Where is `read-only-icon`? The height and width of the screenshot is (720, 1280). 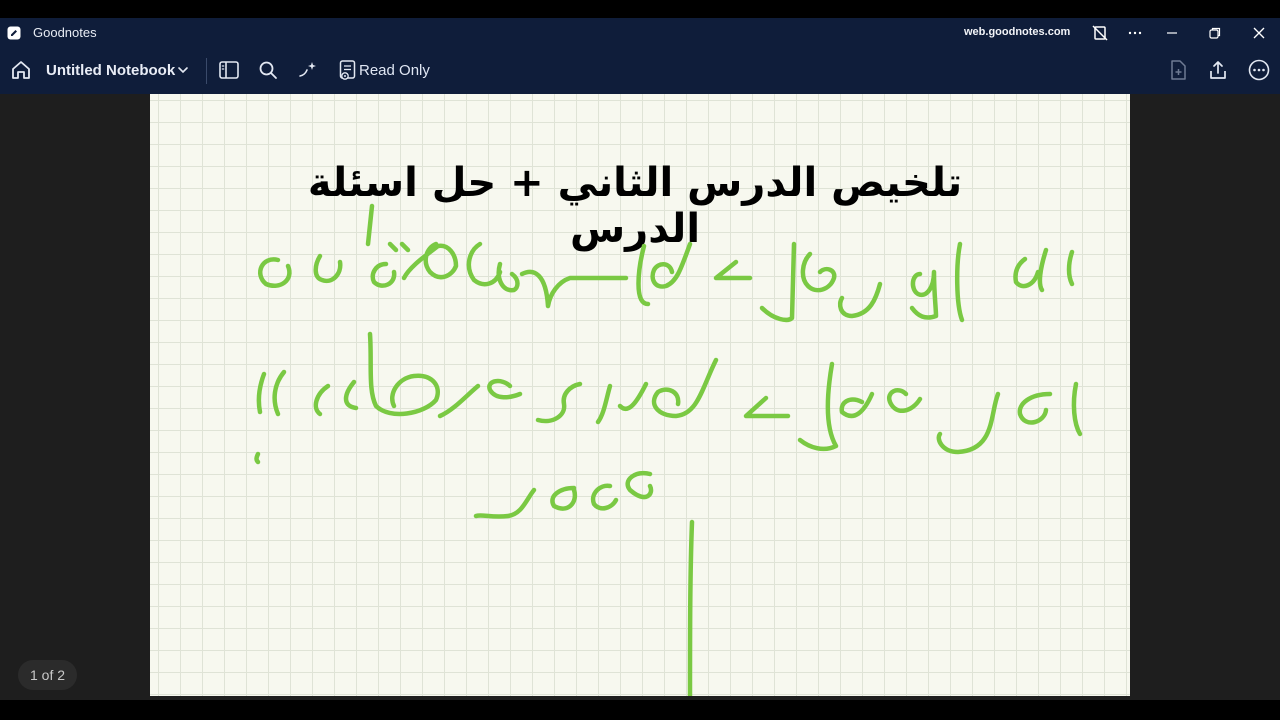
read-only-icon is located at coordinates (347, 70).